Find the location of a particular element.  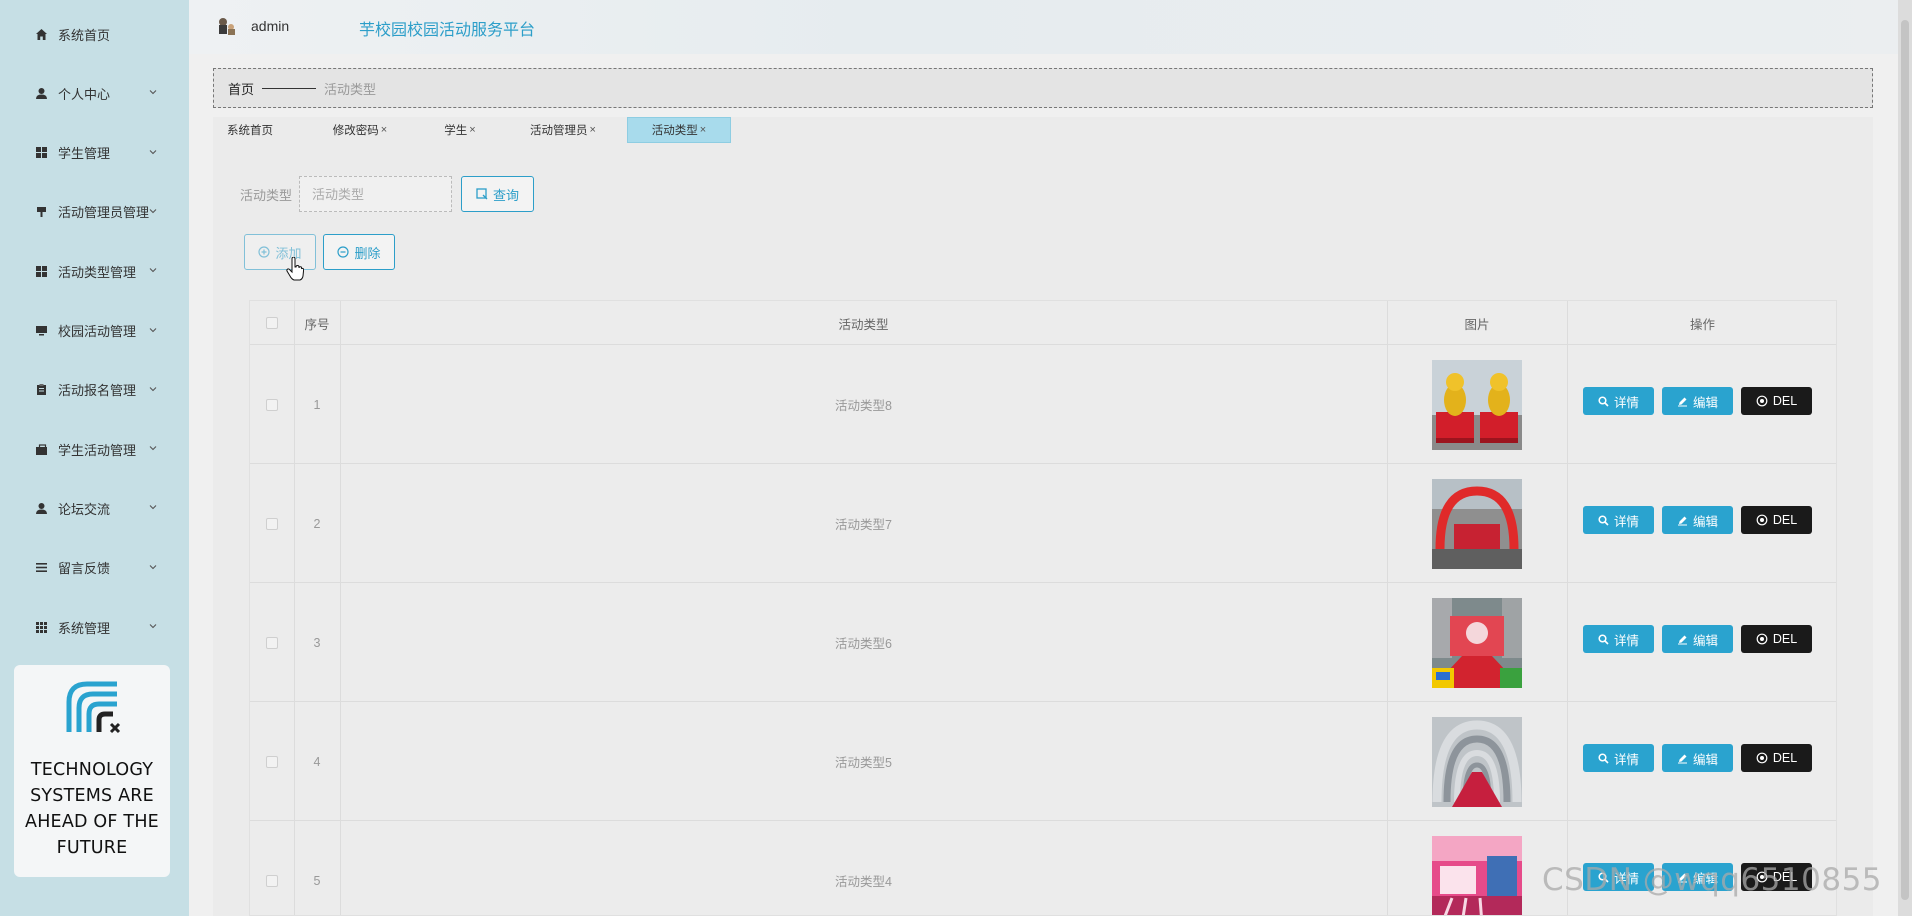

sidebar-item: 活动报名管理 is located at coordinates (94, 390).